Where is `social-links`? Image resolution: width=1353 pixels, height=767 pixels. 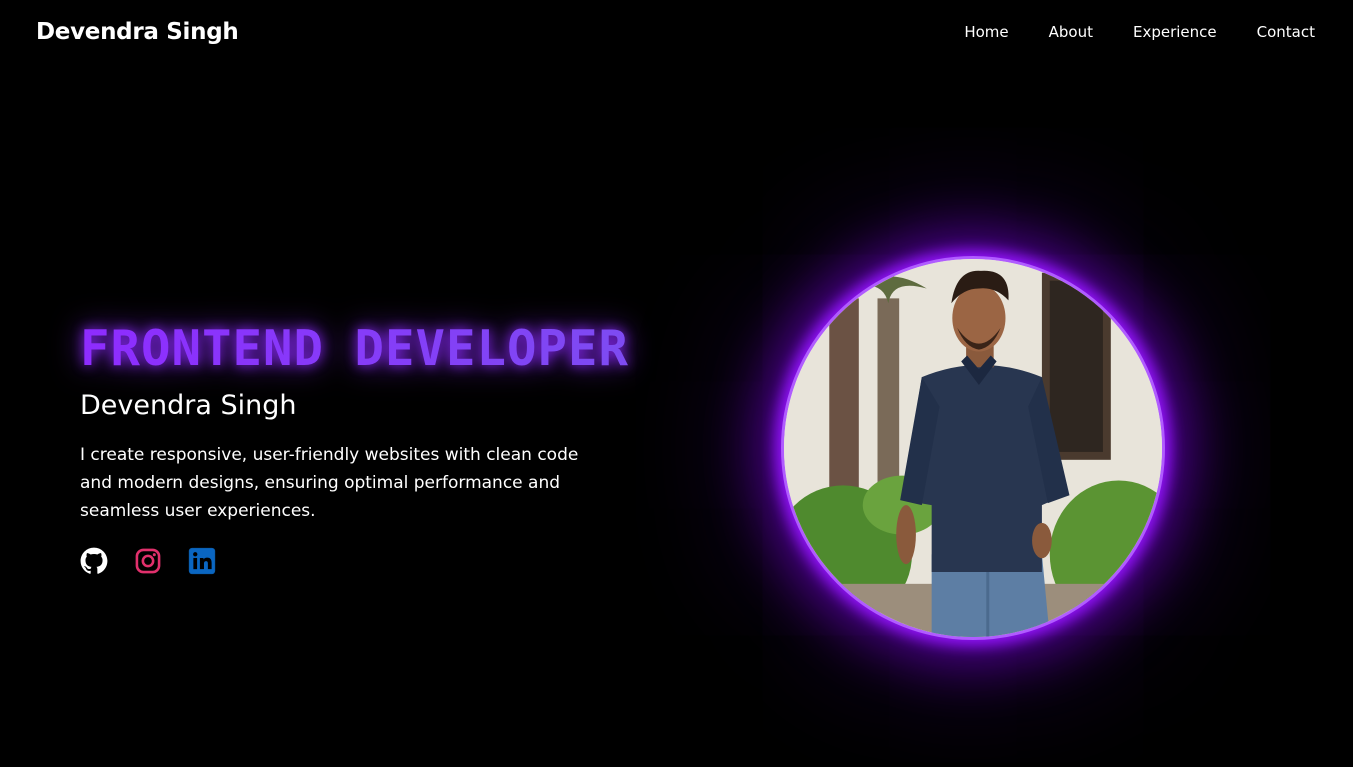
social-links is located at coordinates (148, 561).